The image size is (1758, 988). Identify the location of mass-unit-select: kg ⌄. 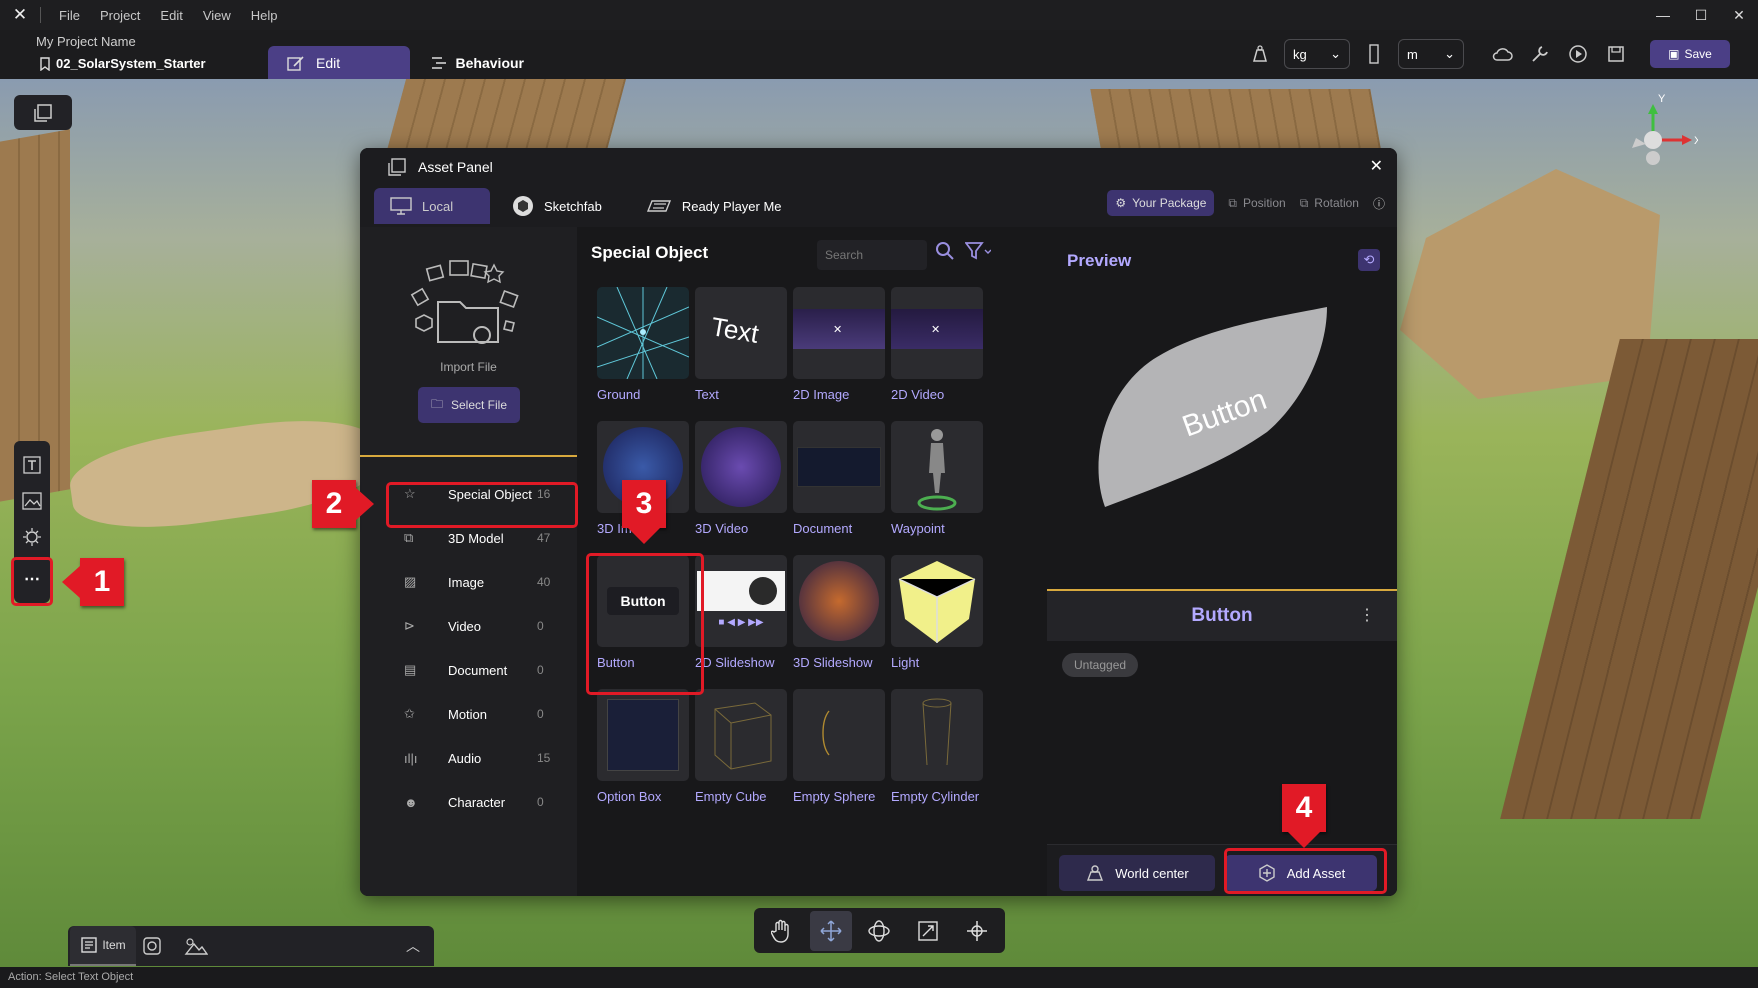
(1317, 54).